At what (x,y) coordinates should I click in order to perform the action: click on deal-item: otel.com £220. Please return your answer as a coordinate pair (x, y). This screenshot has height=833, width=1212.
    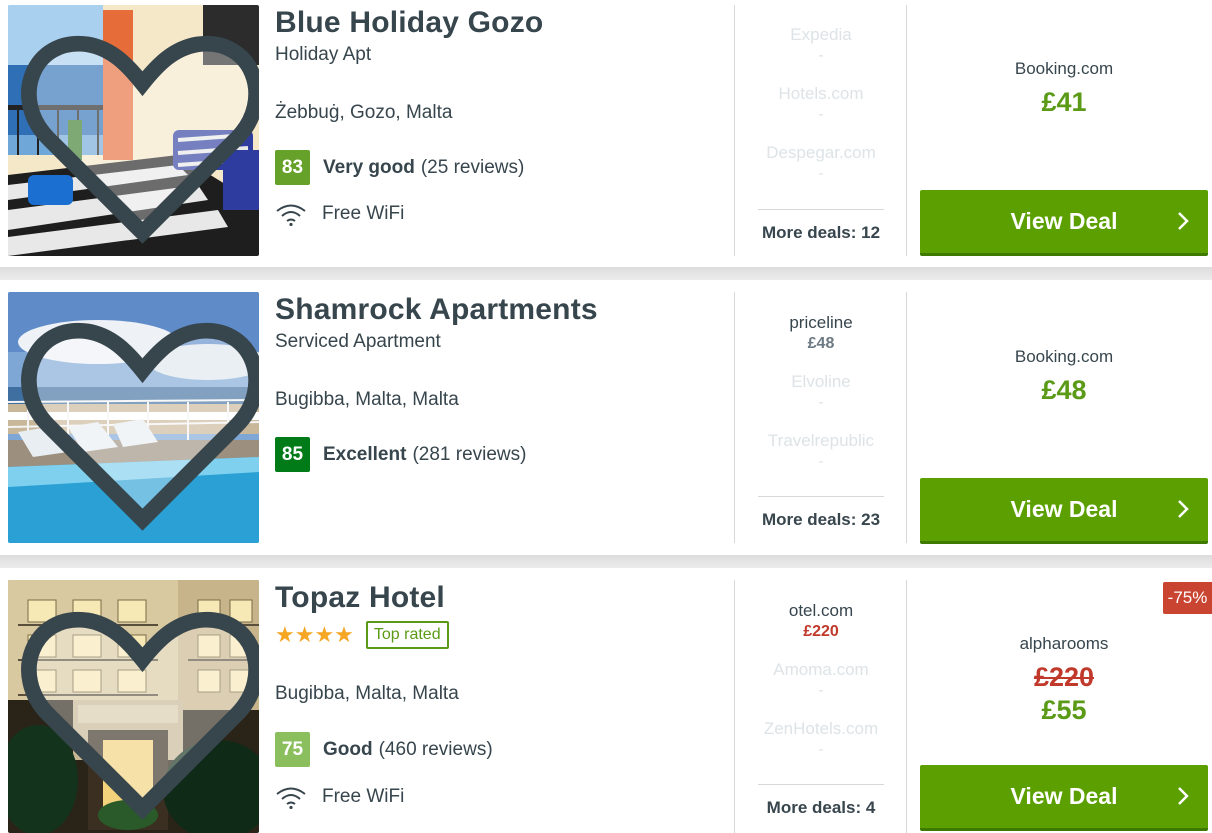
    Looking at the image, I should click on (821, 630).